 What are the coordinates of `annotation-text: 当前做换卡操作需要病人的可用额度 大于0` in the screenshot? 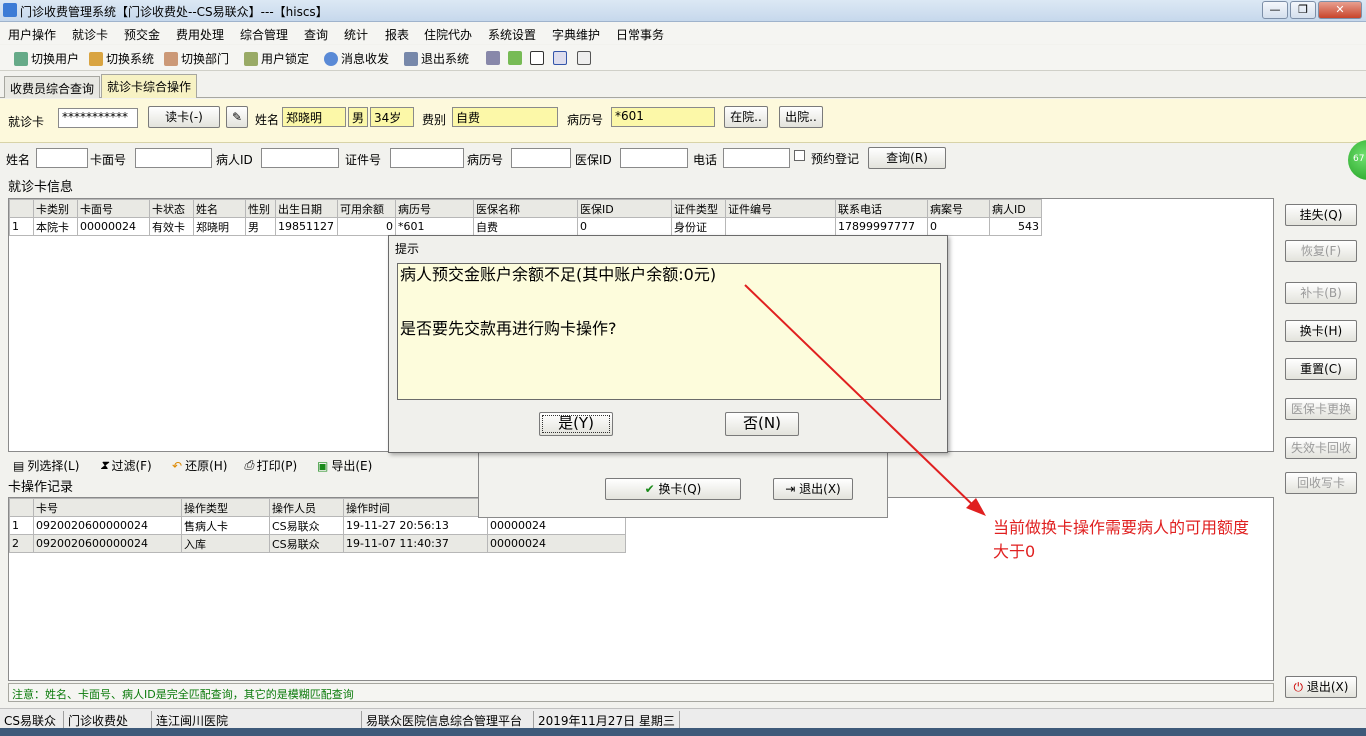 It's located at (1121, 540).